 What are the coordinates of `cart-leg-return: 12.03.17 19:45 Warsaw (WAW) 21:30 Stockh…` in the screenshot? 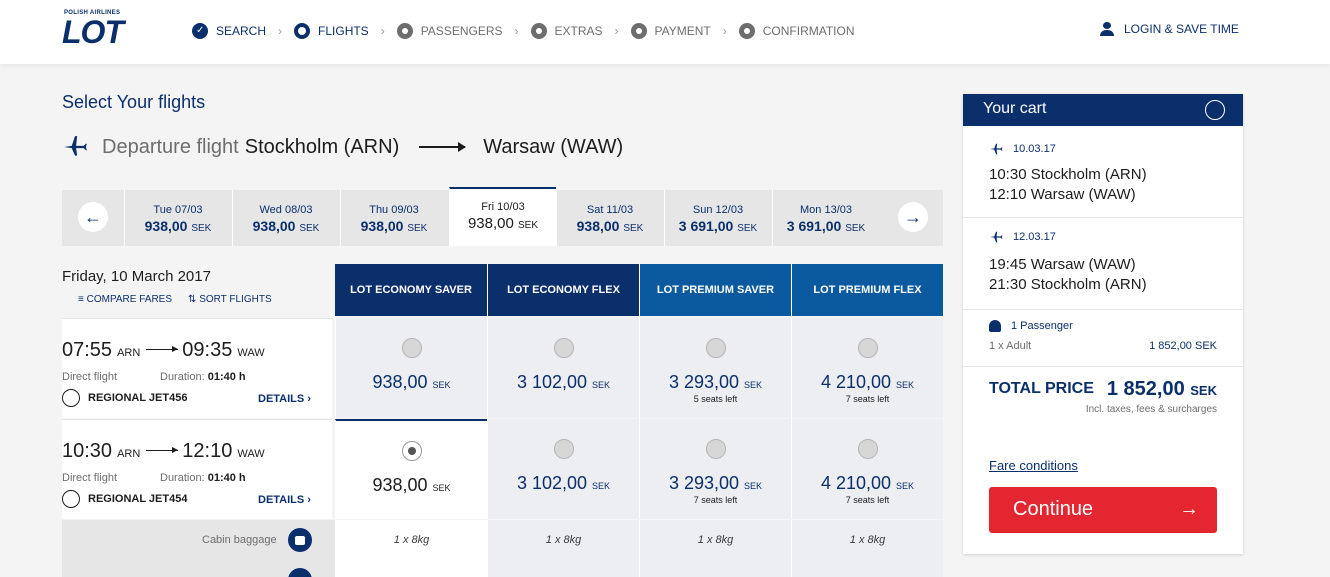 It's located at (1103, 264).